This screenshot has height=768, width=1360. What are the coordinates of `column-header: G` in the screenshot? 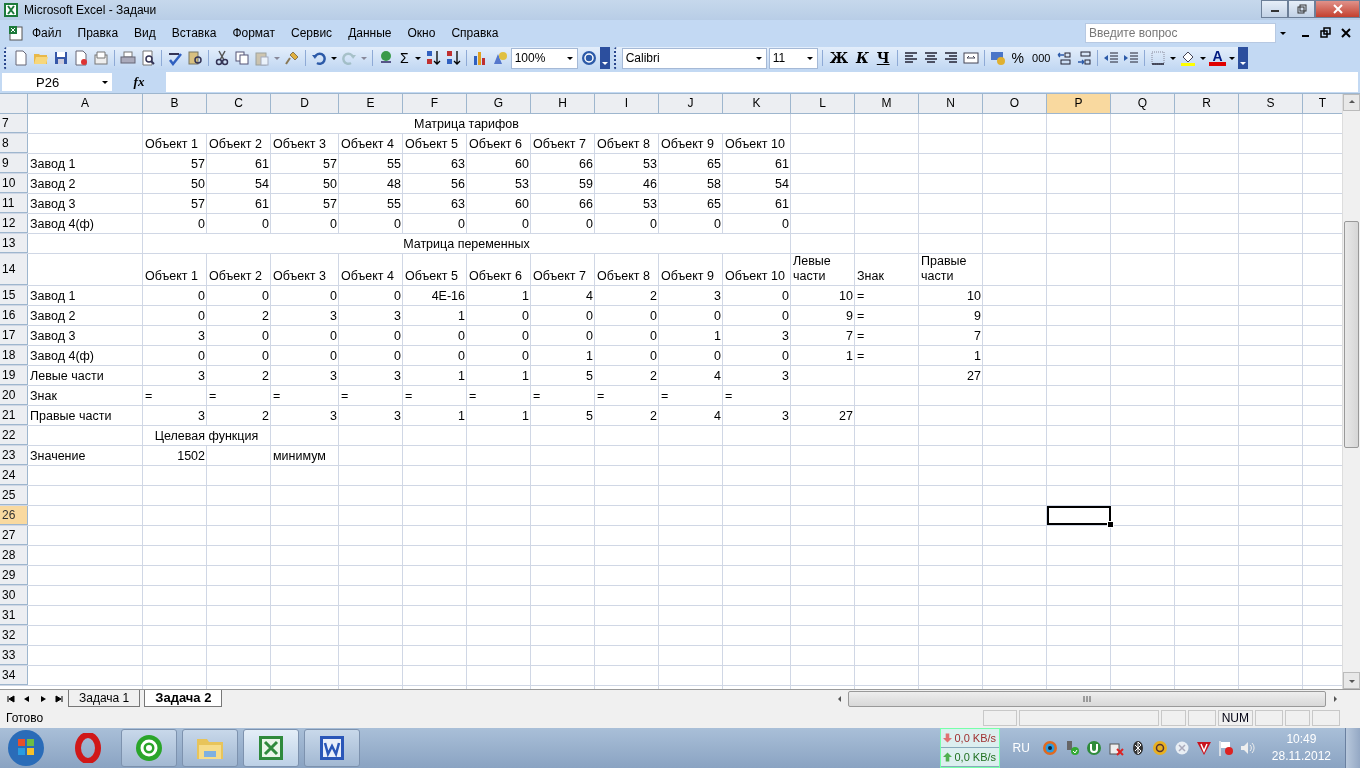 It's located at (499, 103).